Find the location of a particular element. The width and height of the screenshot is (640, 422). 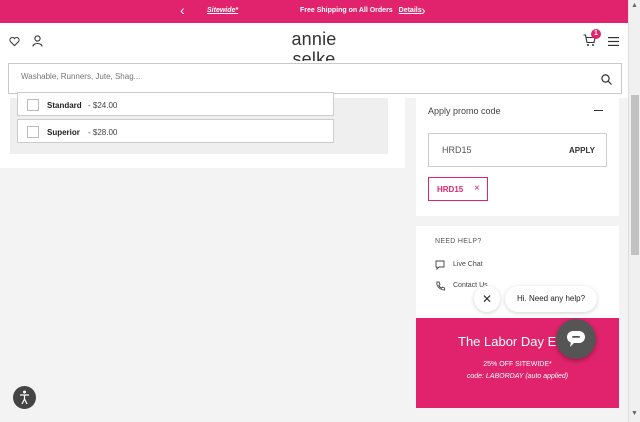

chat-icon is located at coordinates (440, 265).